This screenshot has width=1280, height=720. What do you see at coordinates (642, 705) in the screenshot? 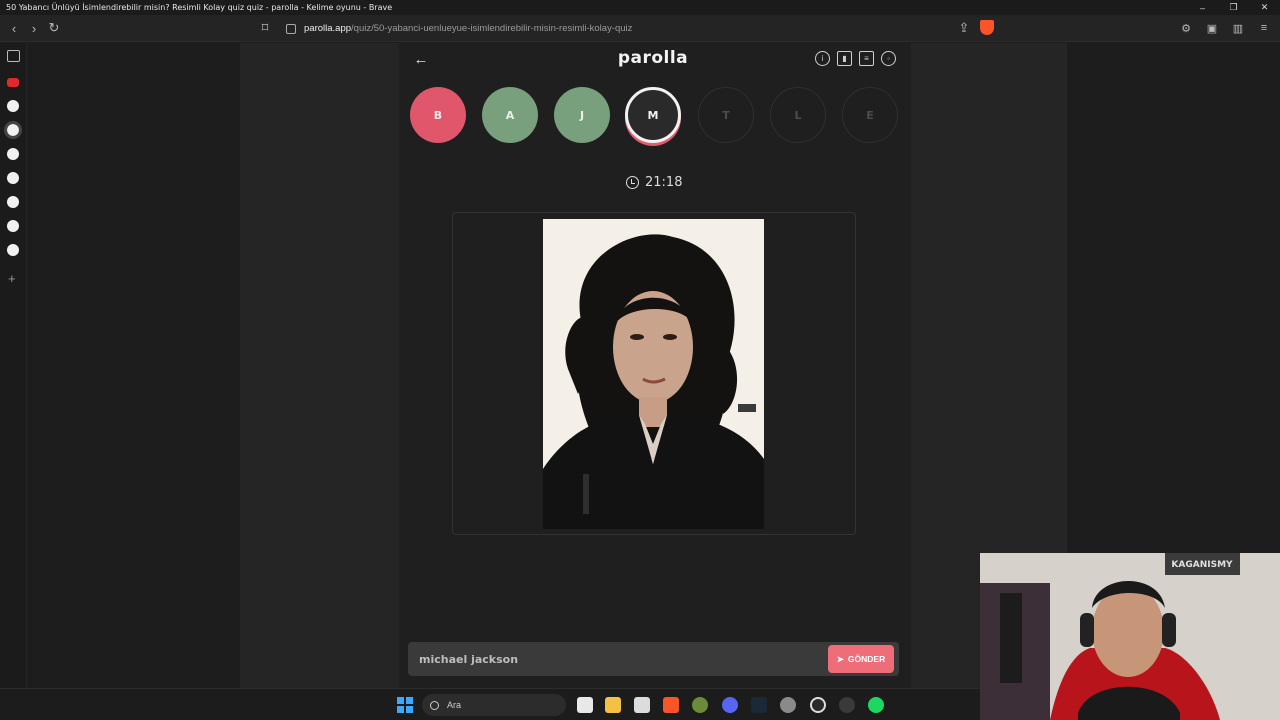
I see `store-icon` at bounding box center [642, 705].